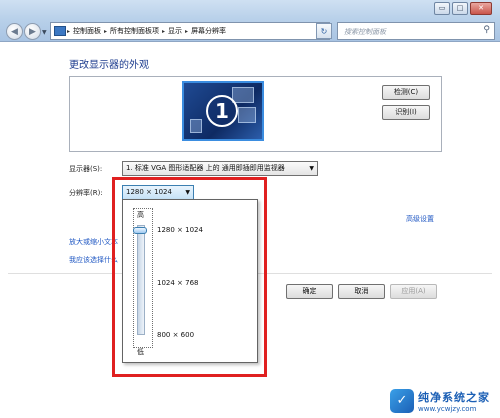 The image size is (500, 418). Describe the element at coordinates (454, 397) in the screenshot. I see `watermark-name: 纯净系统之家` at that location.